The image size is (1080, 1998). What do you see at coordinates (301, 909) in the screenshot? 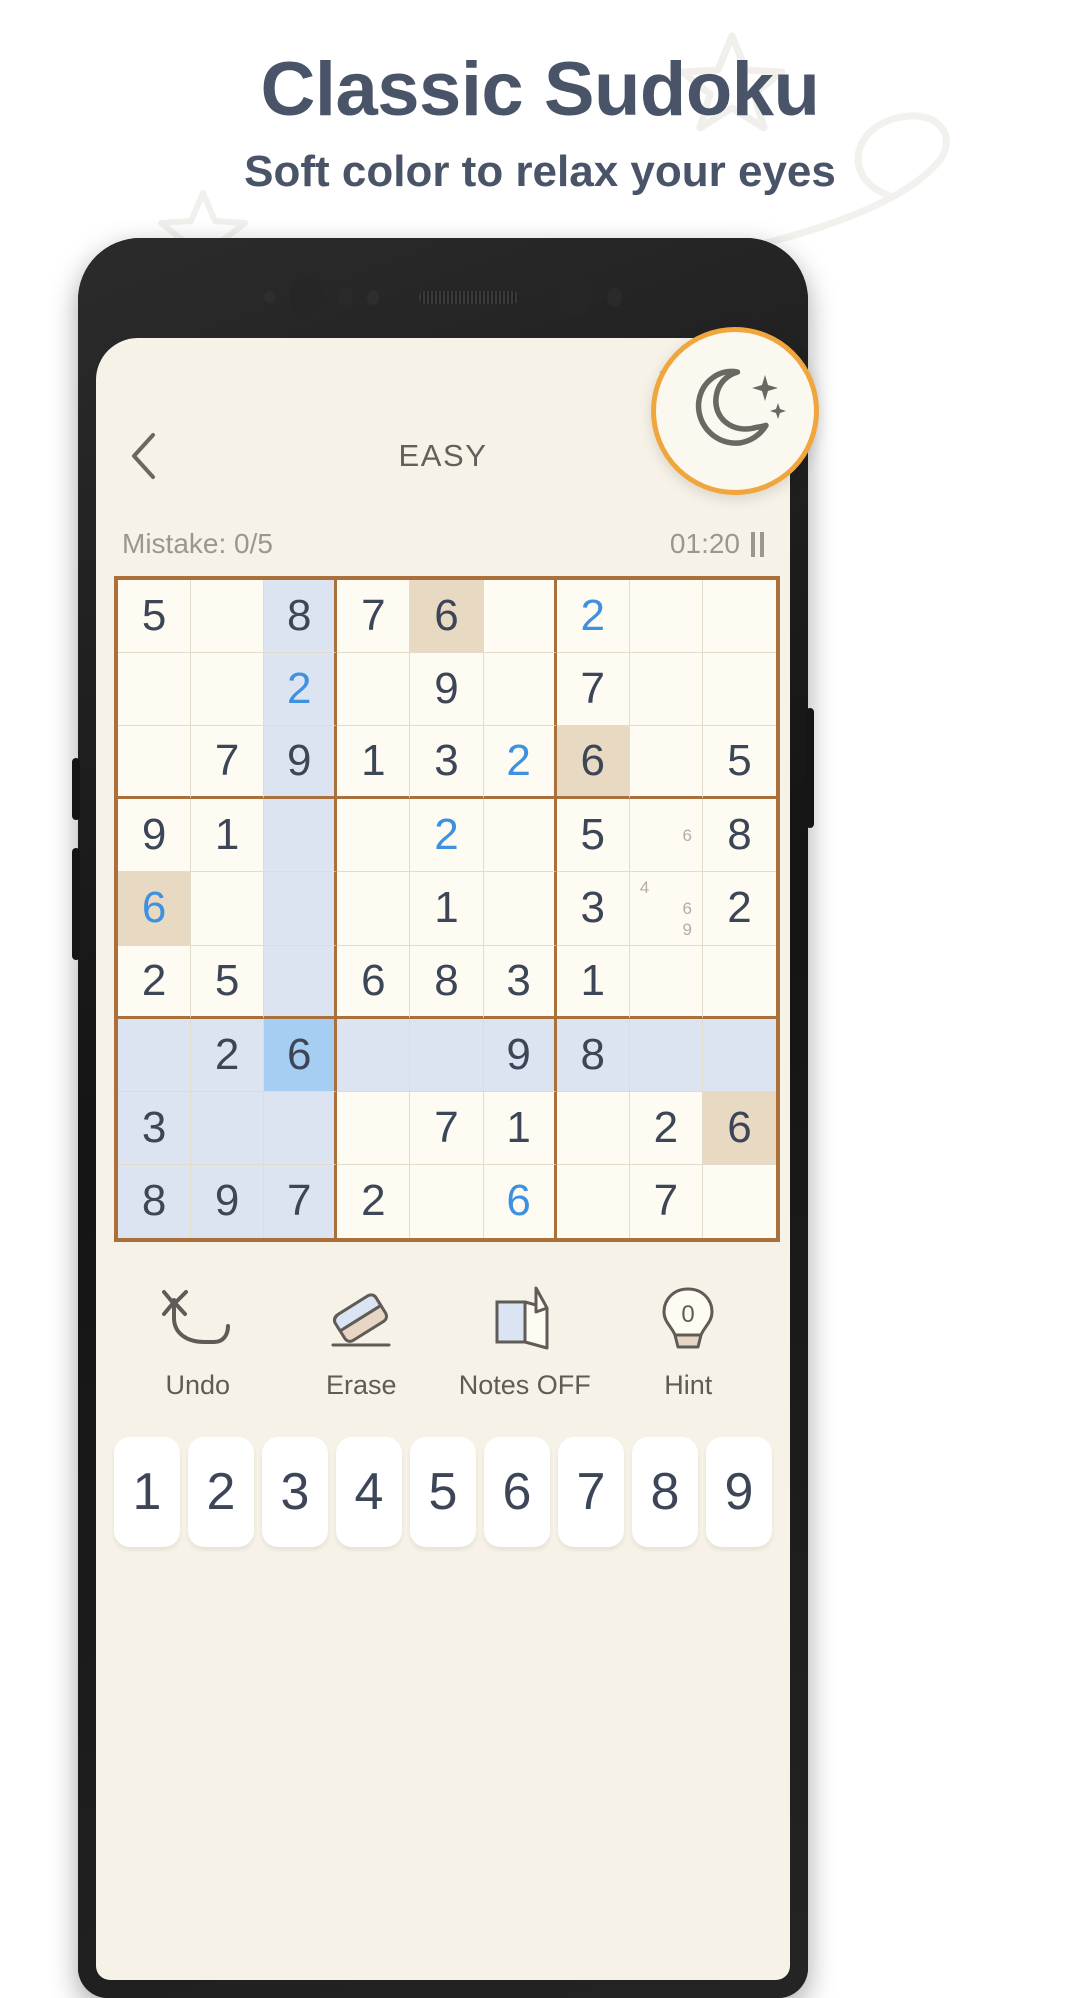
I see `sudoku-cell-r5c3` at bounding box center [301, 909].